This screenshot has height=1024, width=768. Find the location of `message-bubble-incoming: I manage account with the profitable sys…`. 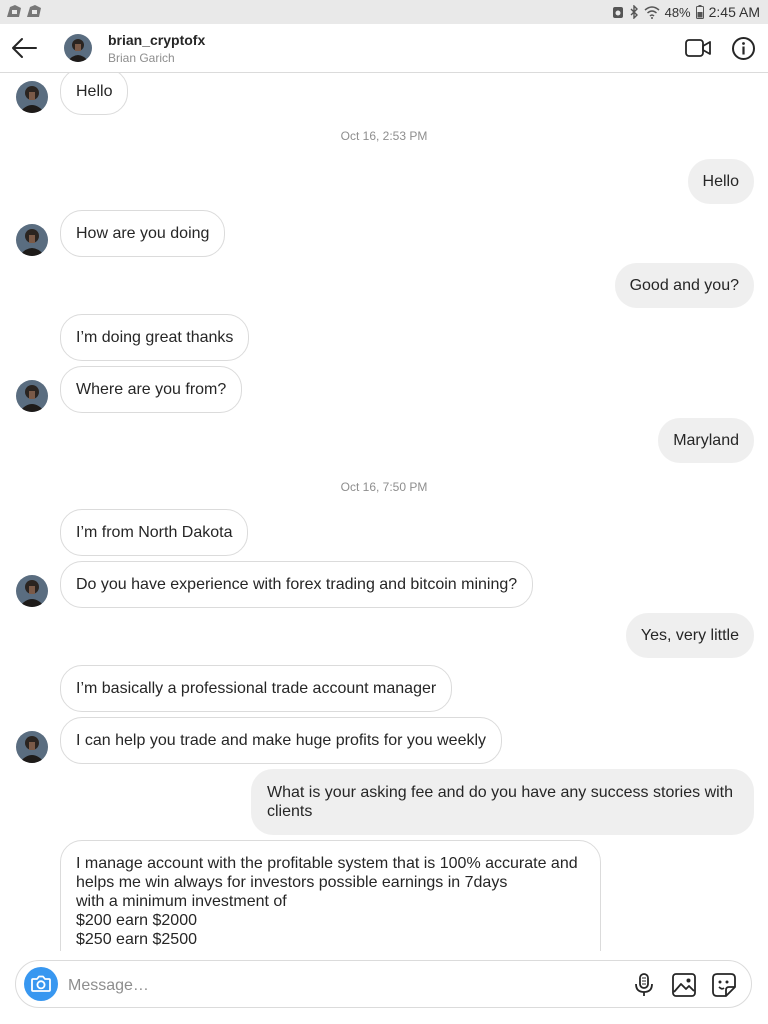

message-bubble-incoming: I manage account with the profitable sys… is located at coordinates (330, 895).